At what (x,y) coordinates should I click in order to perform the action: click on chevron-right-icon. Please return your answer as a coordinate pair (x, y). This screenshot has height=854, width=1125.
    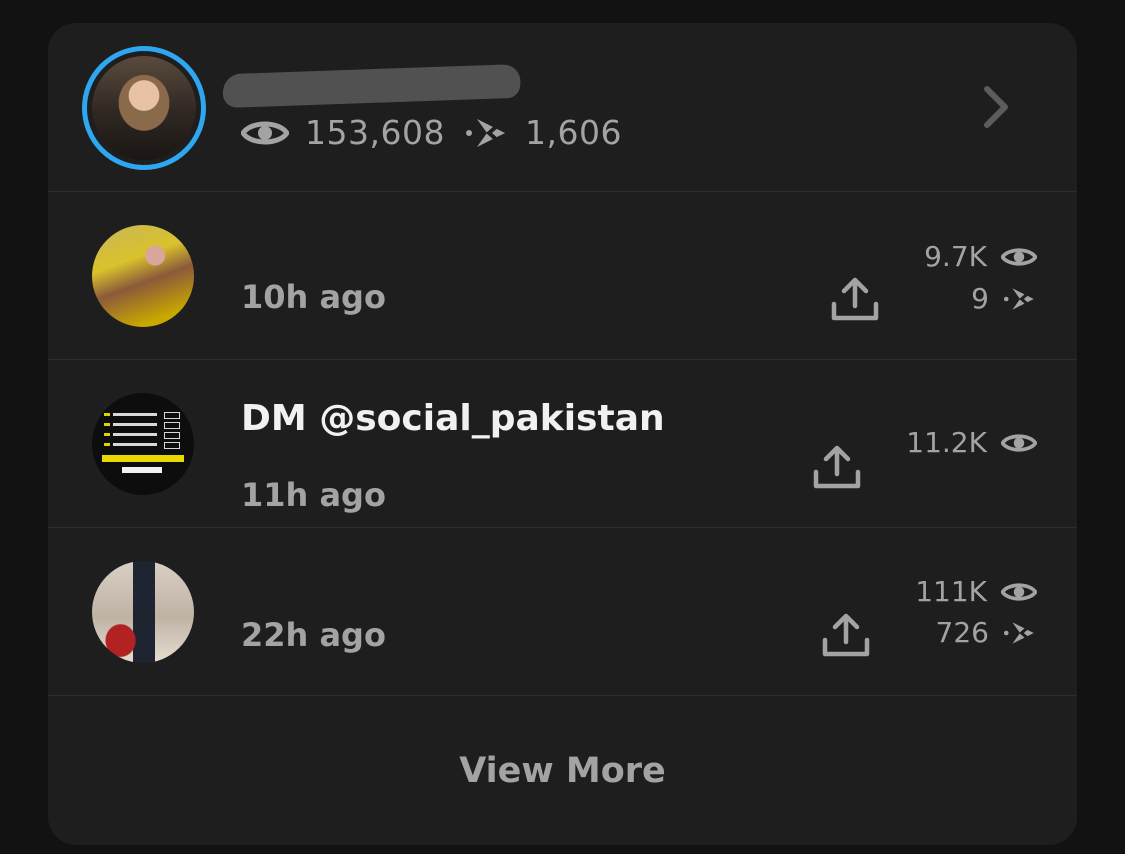
    Looking at the image, I should click on (996, 107).